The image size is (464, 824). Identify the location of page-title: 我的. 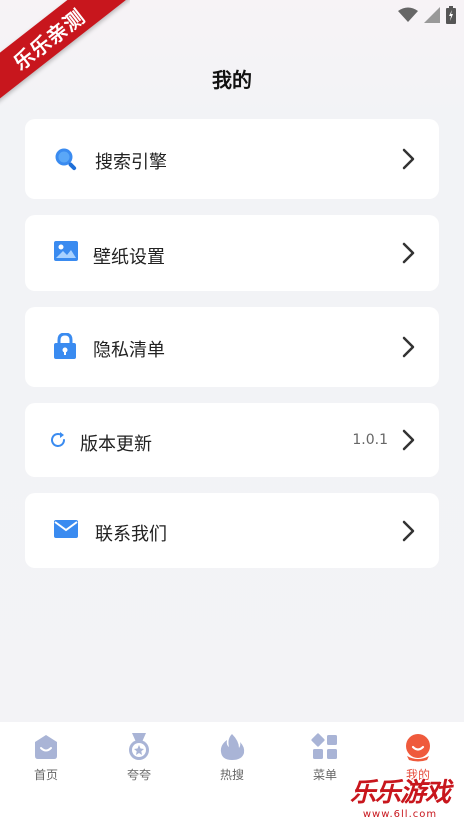
(232, 80).